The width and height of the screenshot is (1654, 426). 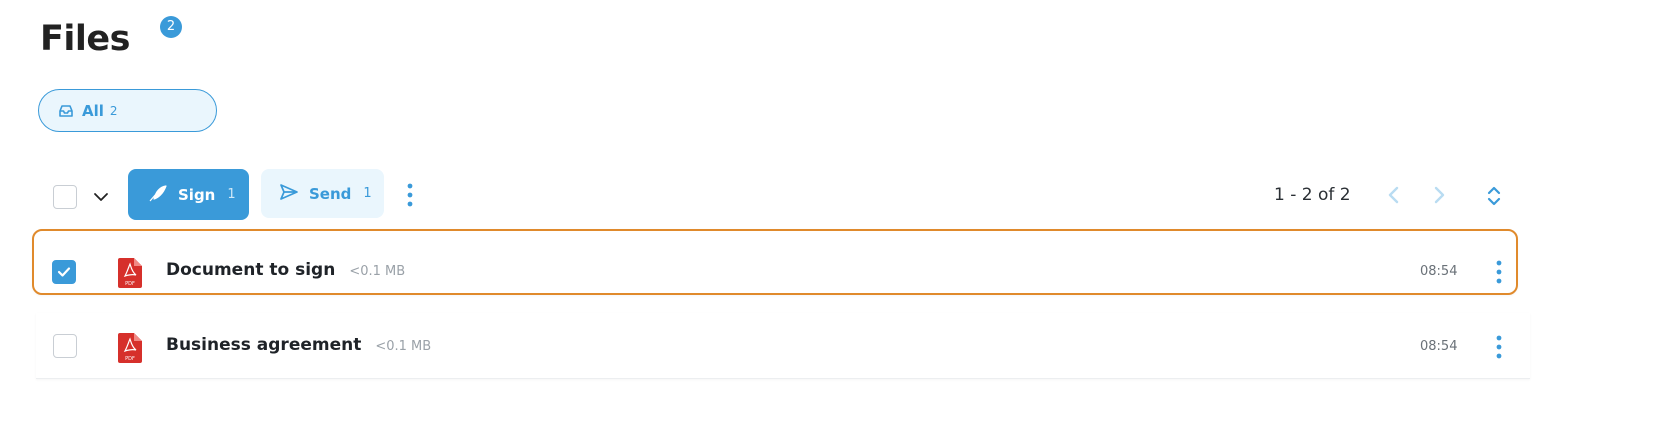 What do you see at coordinates (127, 110) in the screenshot?
I see `filter-all-button: All 2` at bounding box center [127, 110].